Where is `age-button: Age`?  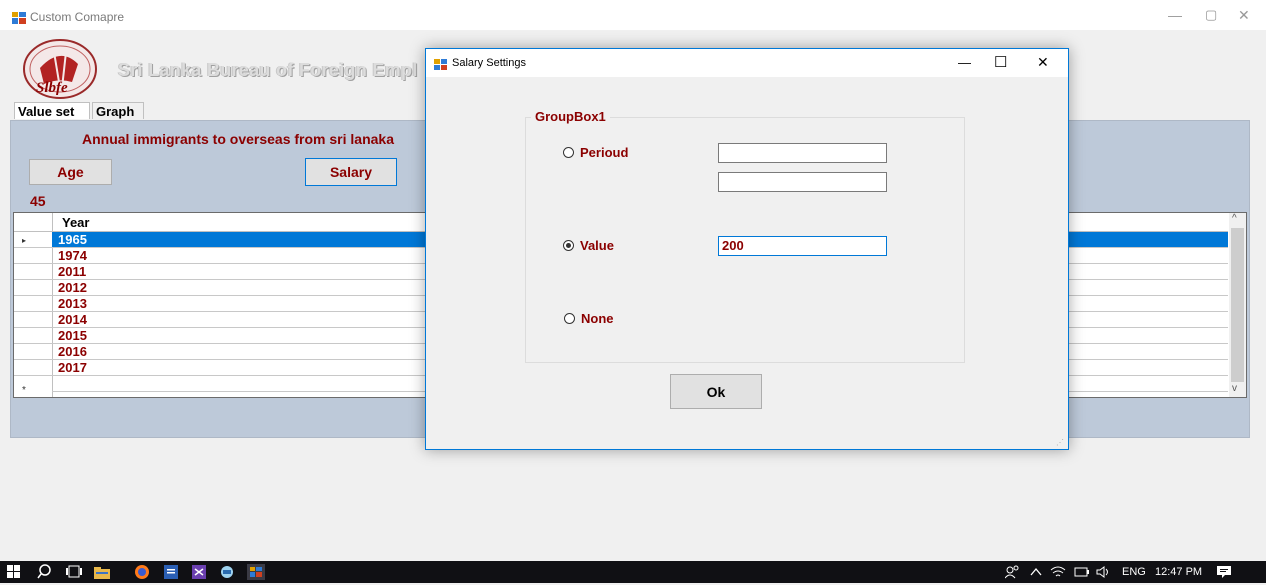
age-button: Age is located at coordinates (70, 172).